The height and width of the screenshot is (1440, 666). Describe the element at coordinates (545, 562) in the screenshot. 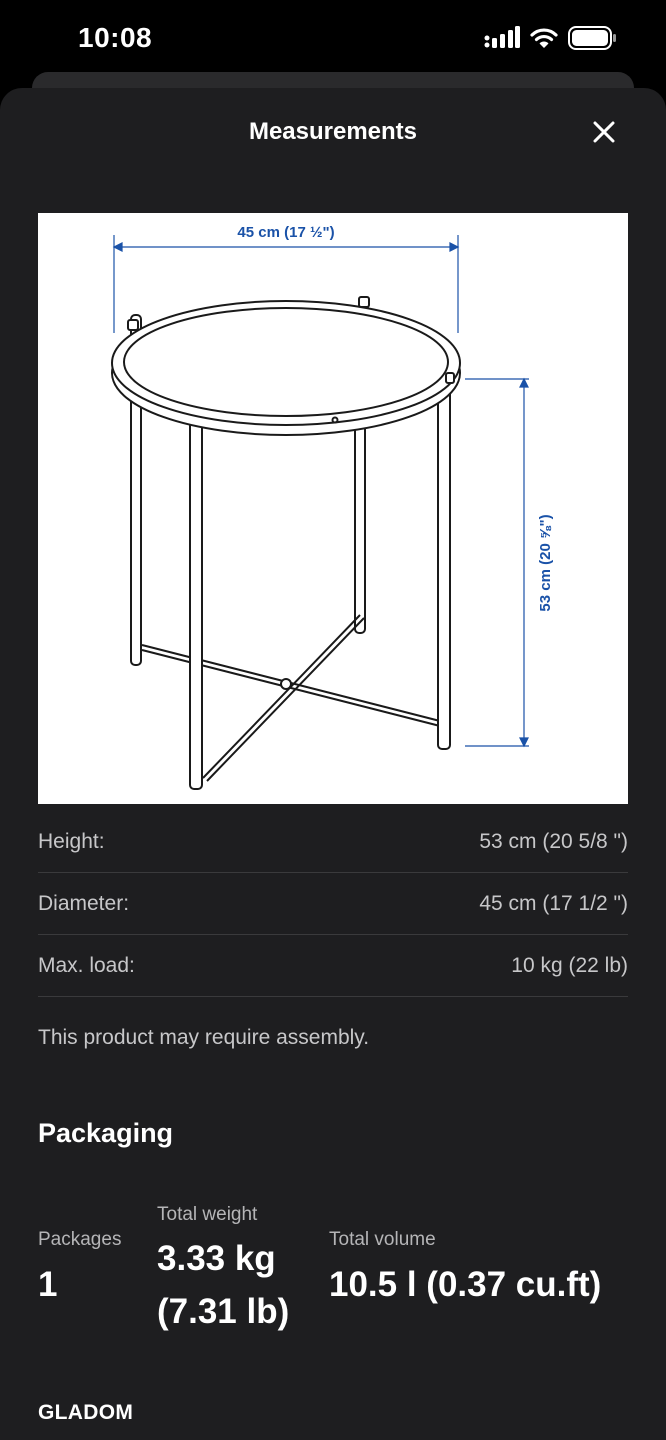

I see `height-dimension-label: 53 cm (20 ⅝")` at that location.